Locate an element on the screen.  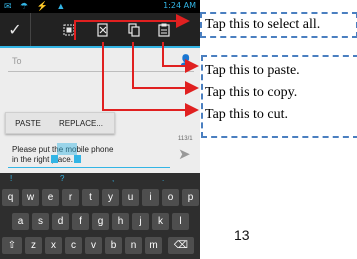
backspace-icon: ⌫ is located at coordinates (181, 245).